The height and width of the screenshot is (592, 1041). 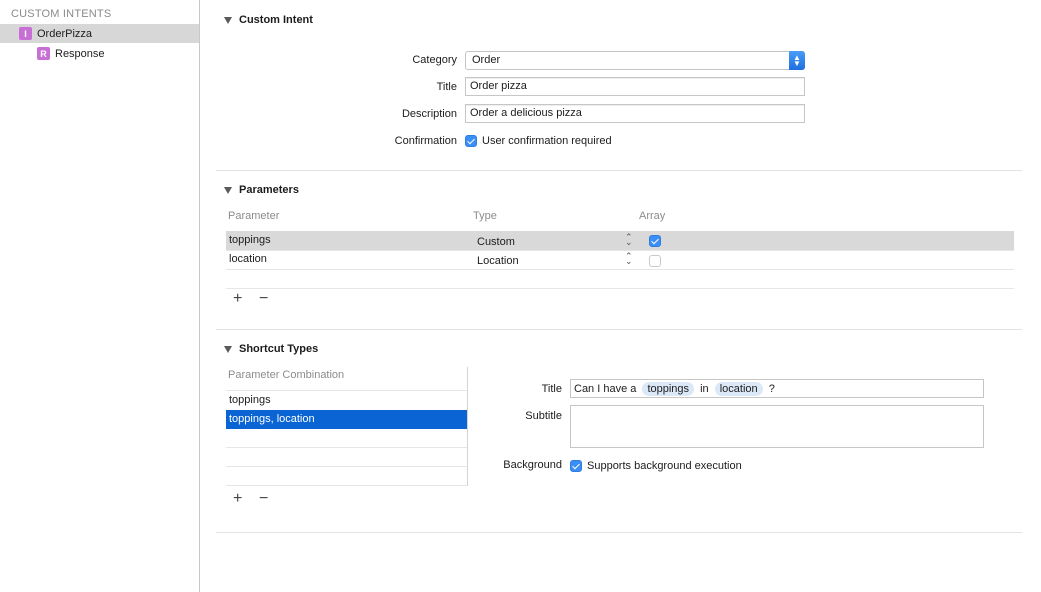 What do you see at coordinates (250, 240) in the screenshot?
I see `parameter-name: toppings` at bounding box center [250, 240].